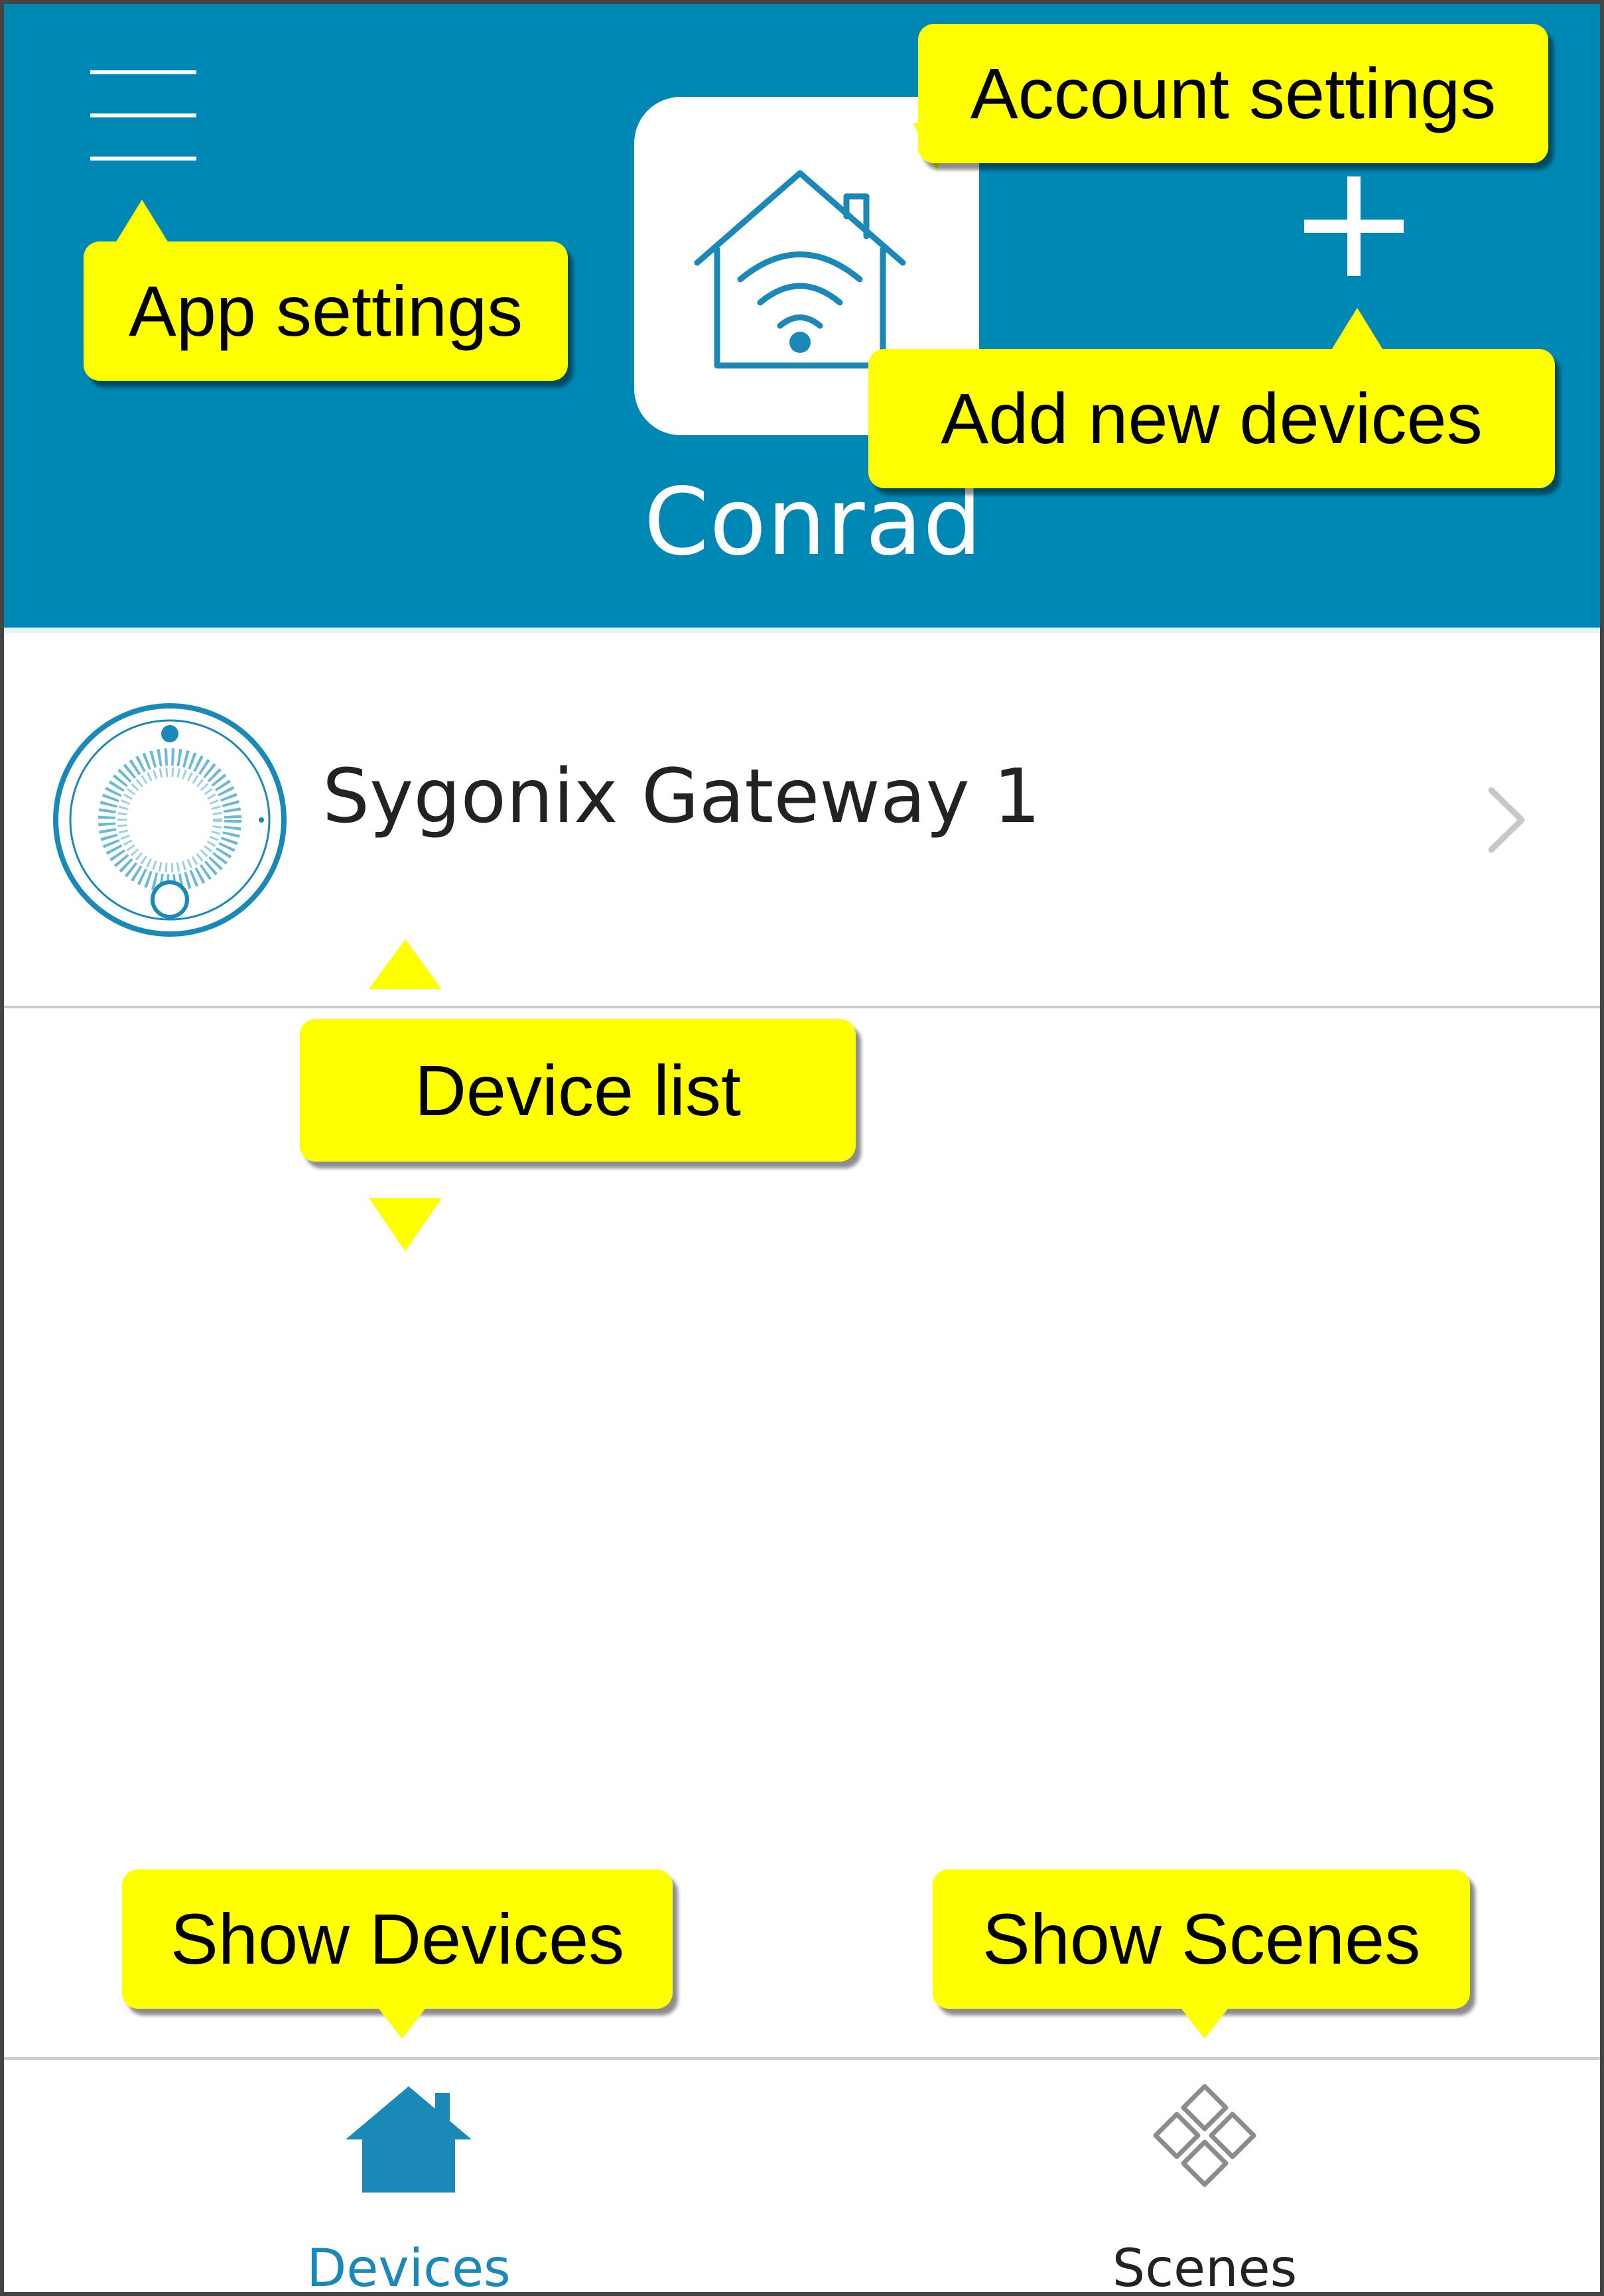 The height and width of the screenshot is (2296, 1604). Describe the element at coordinates (1233, 93) in the screenshot. I see `account-settings-callout: Account settings` at that location.